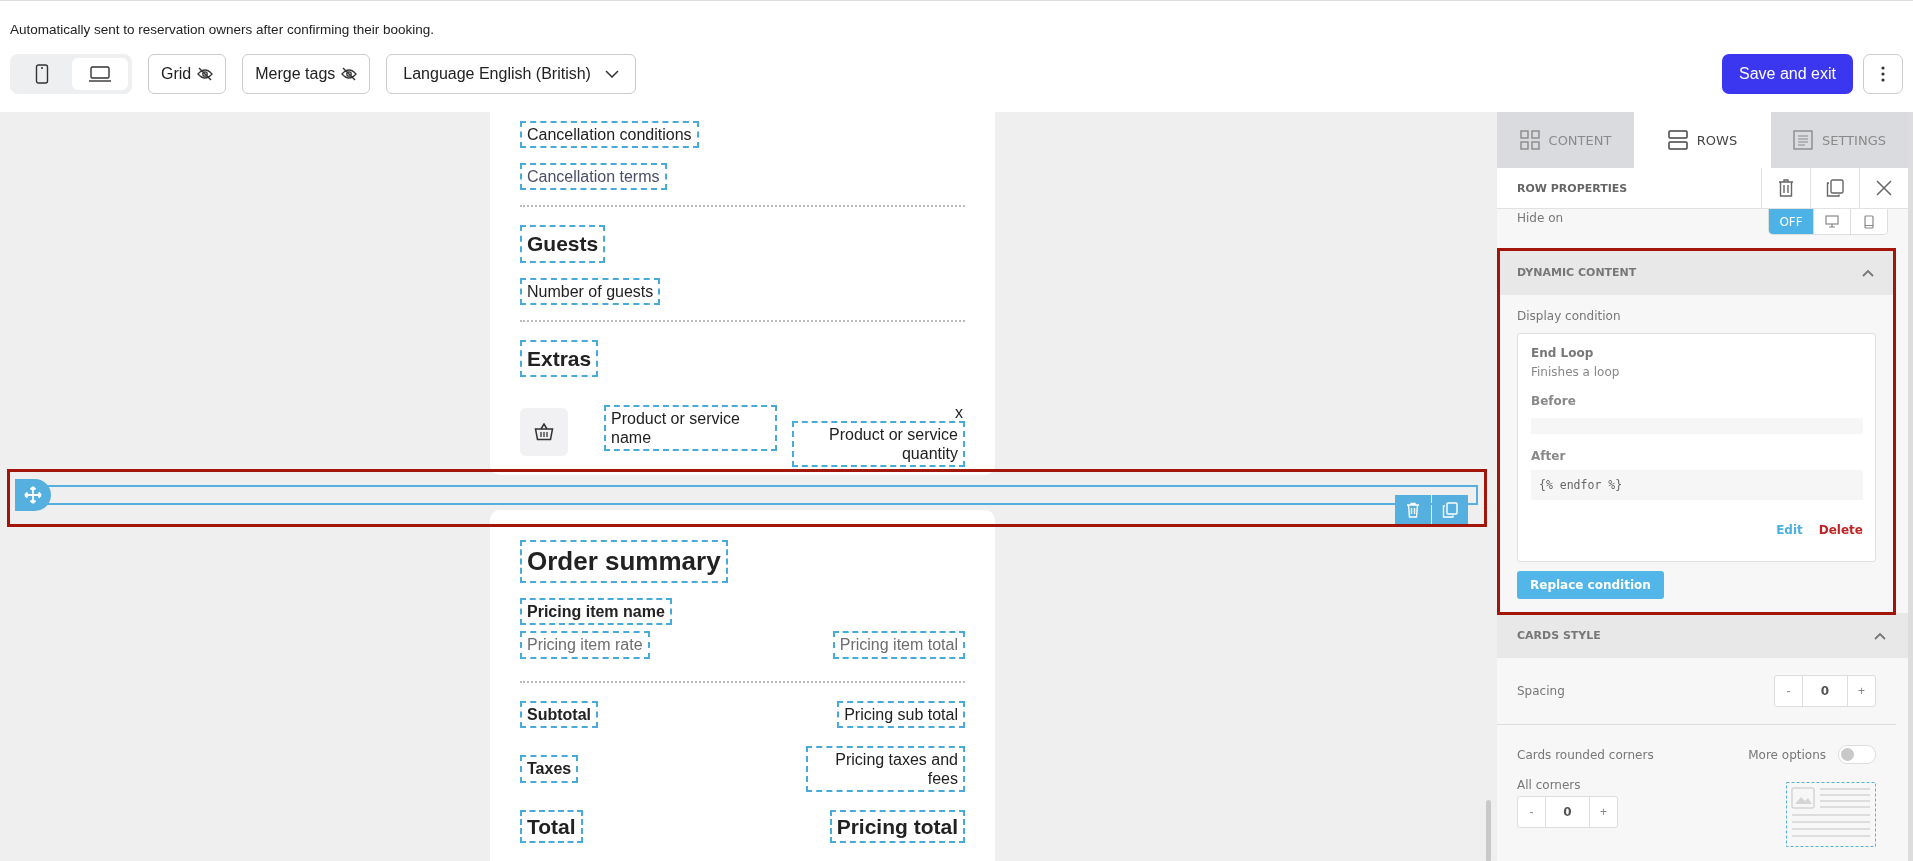  I want to click on laptop-icon, so click(100, 74).